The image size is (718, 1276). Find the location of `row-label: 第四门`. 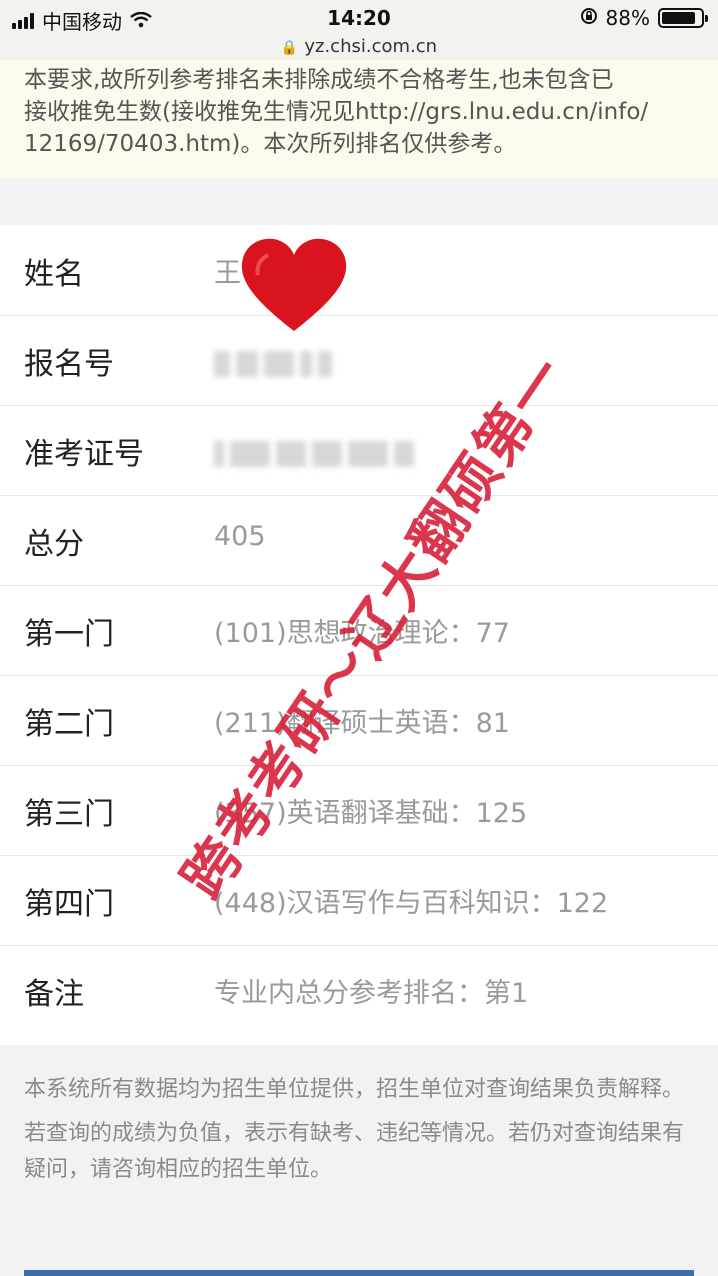

row-label: 第四门 is located at coordinates (69, 904).